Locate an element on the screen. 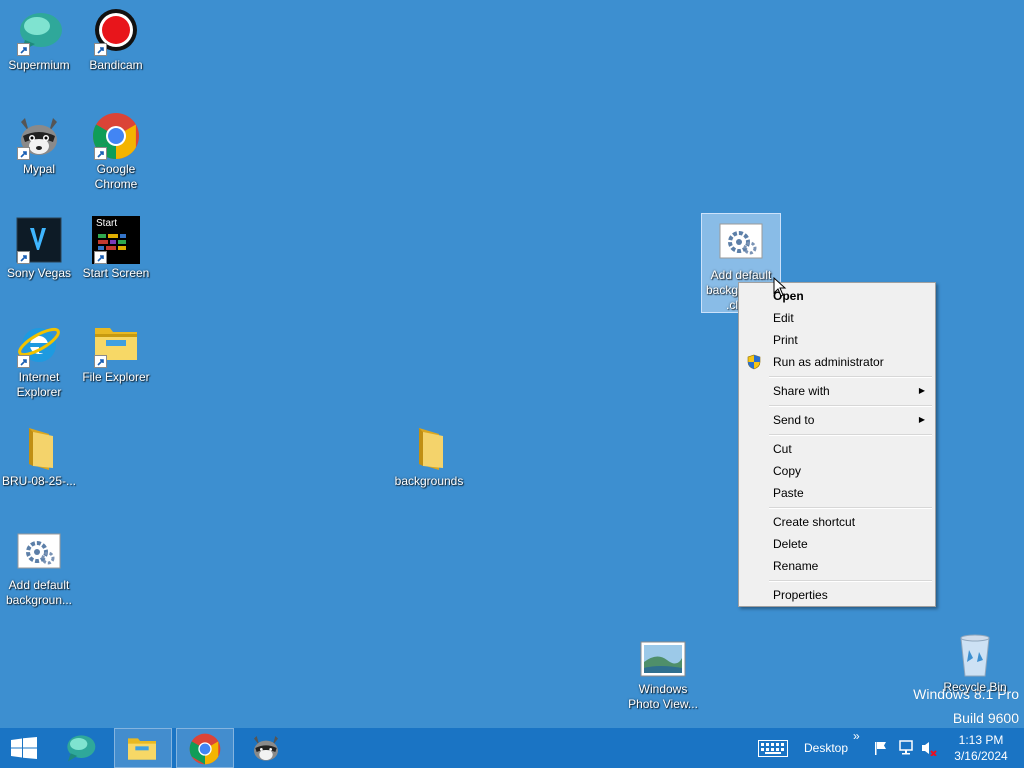 Image resolution: width=1024 pixels, height=770 pixels. menu-item-label: Cut is located at coordinates (782, 449).